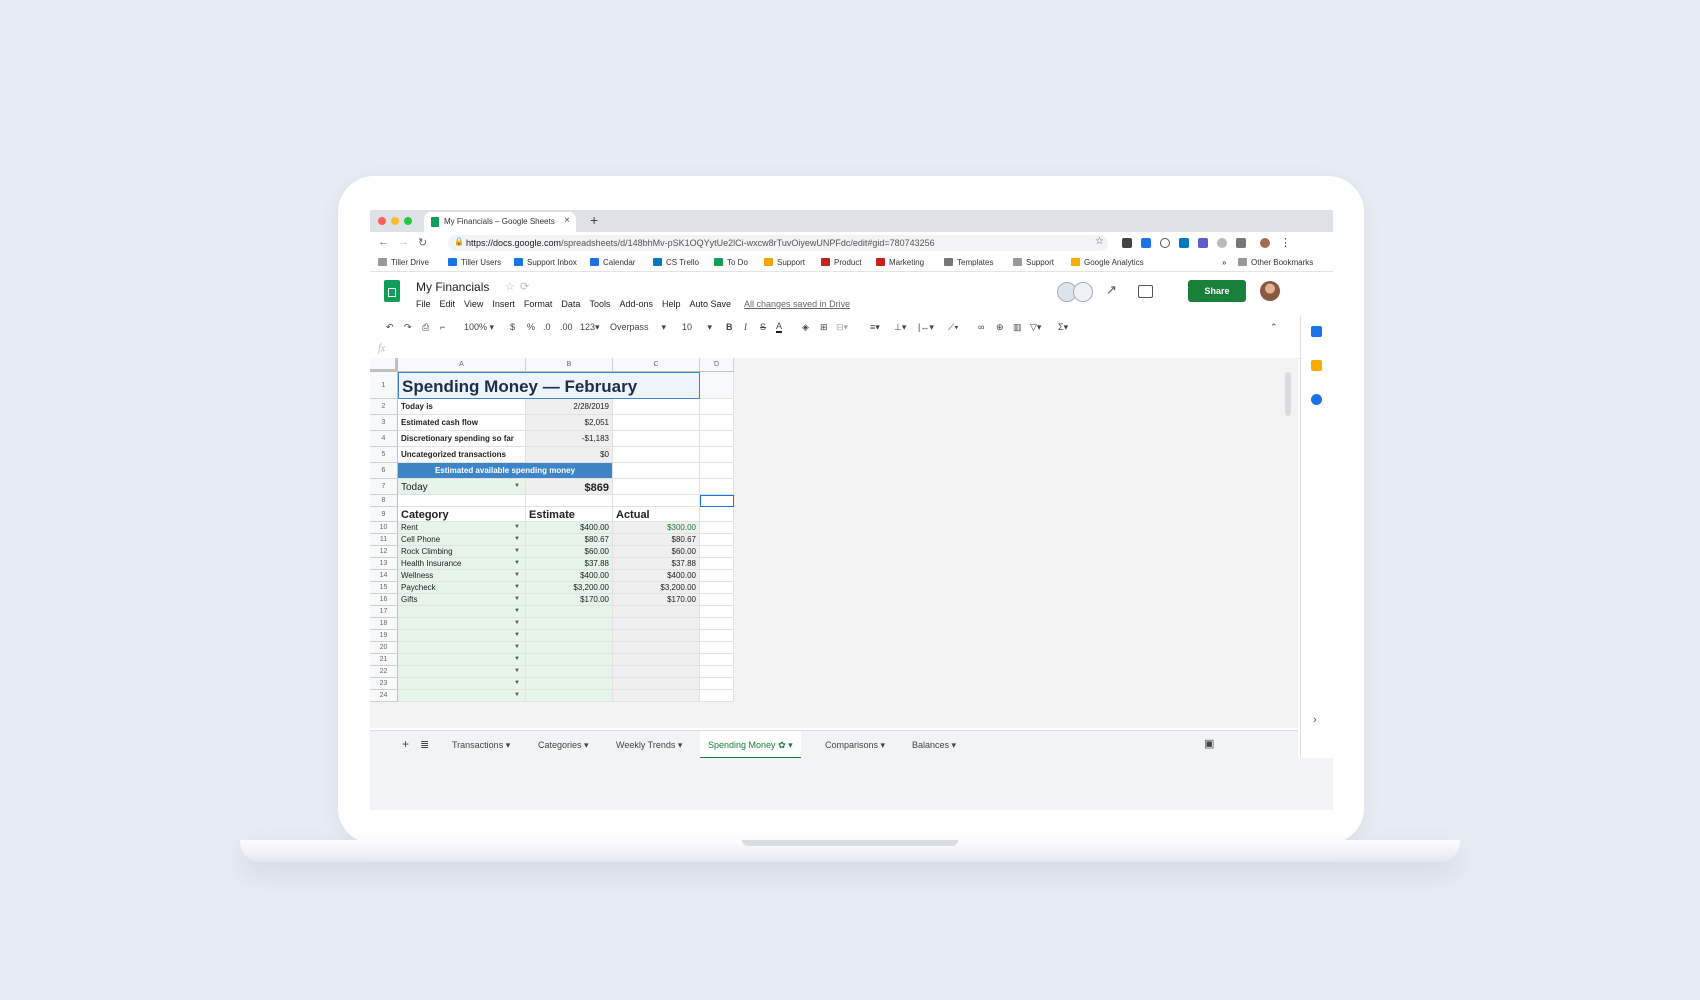  I want to click on extension-trello-icon, so click(1184, 243).